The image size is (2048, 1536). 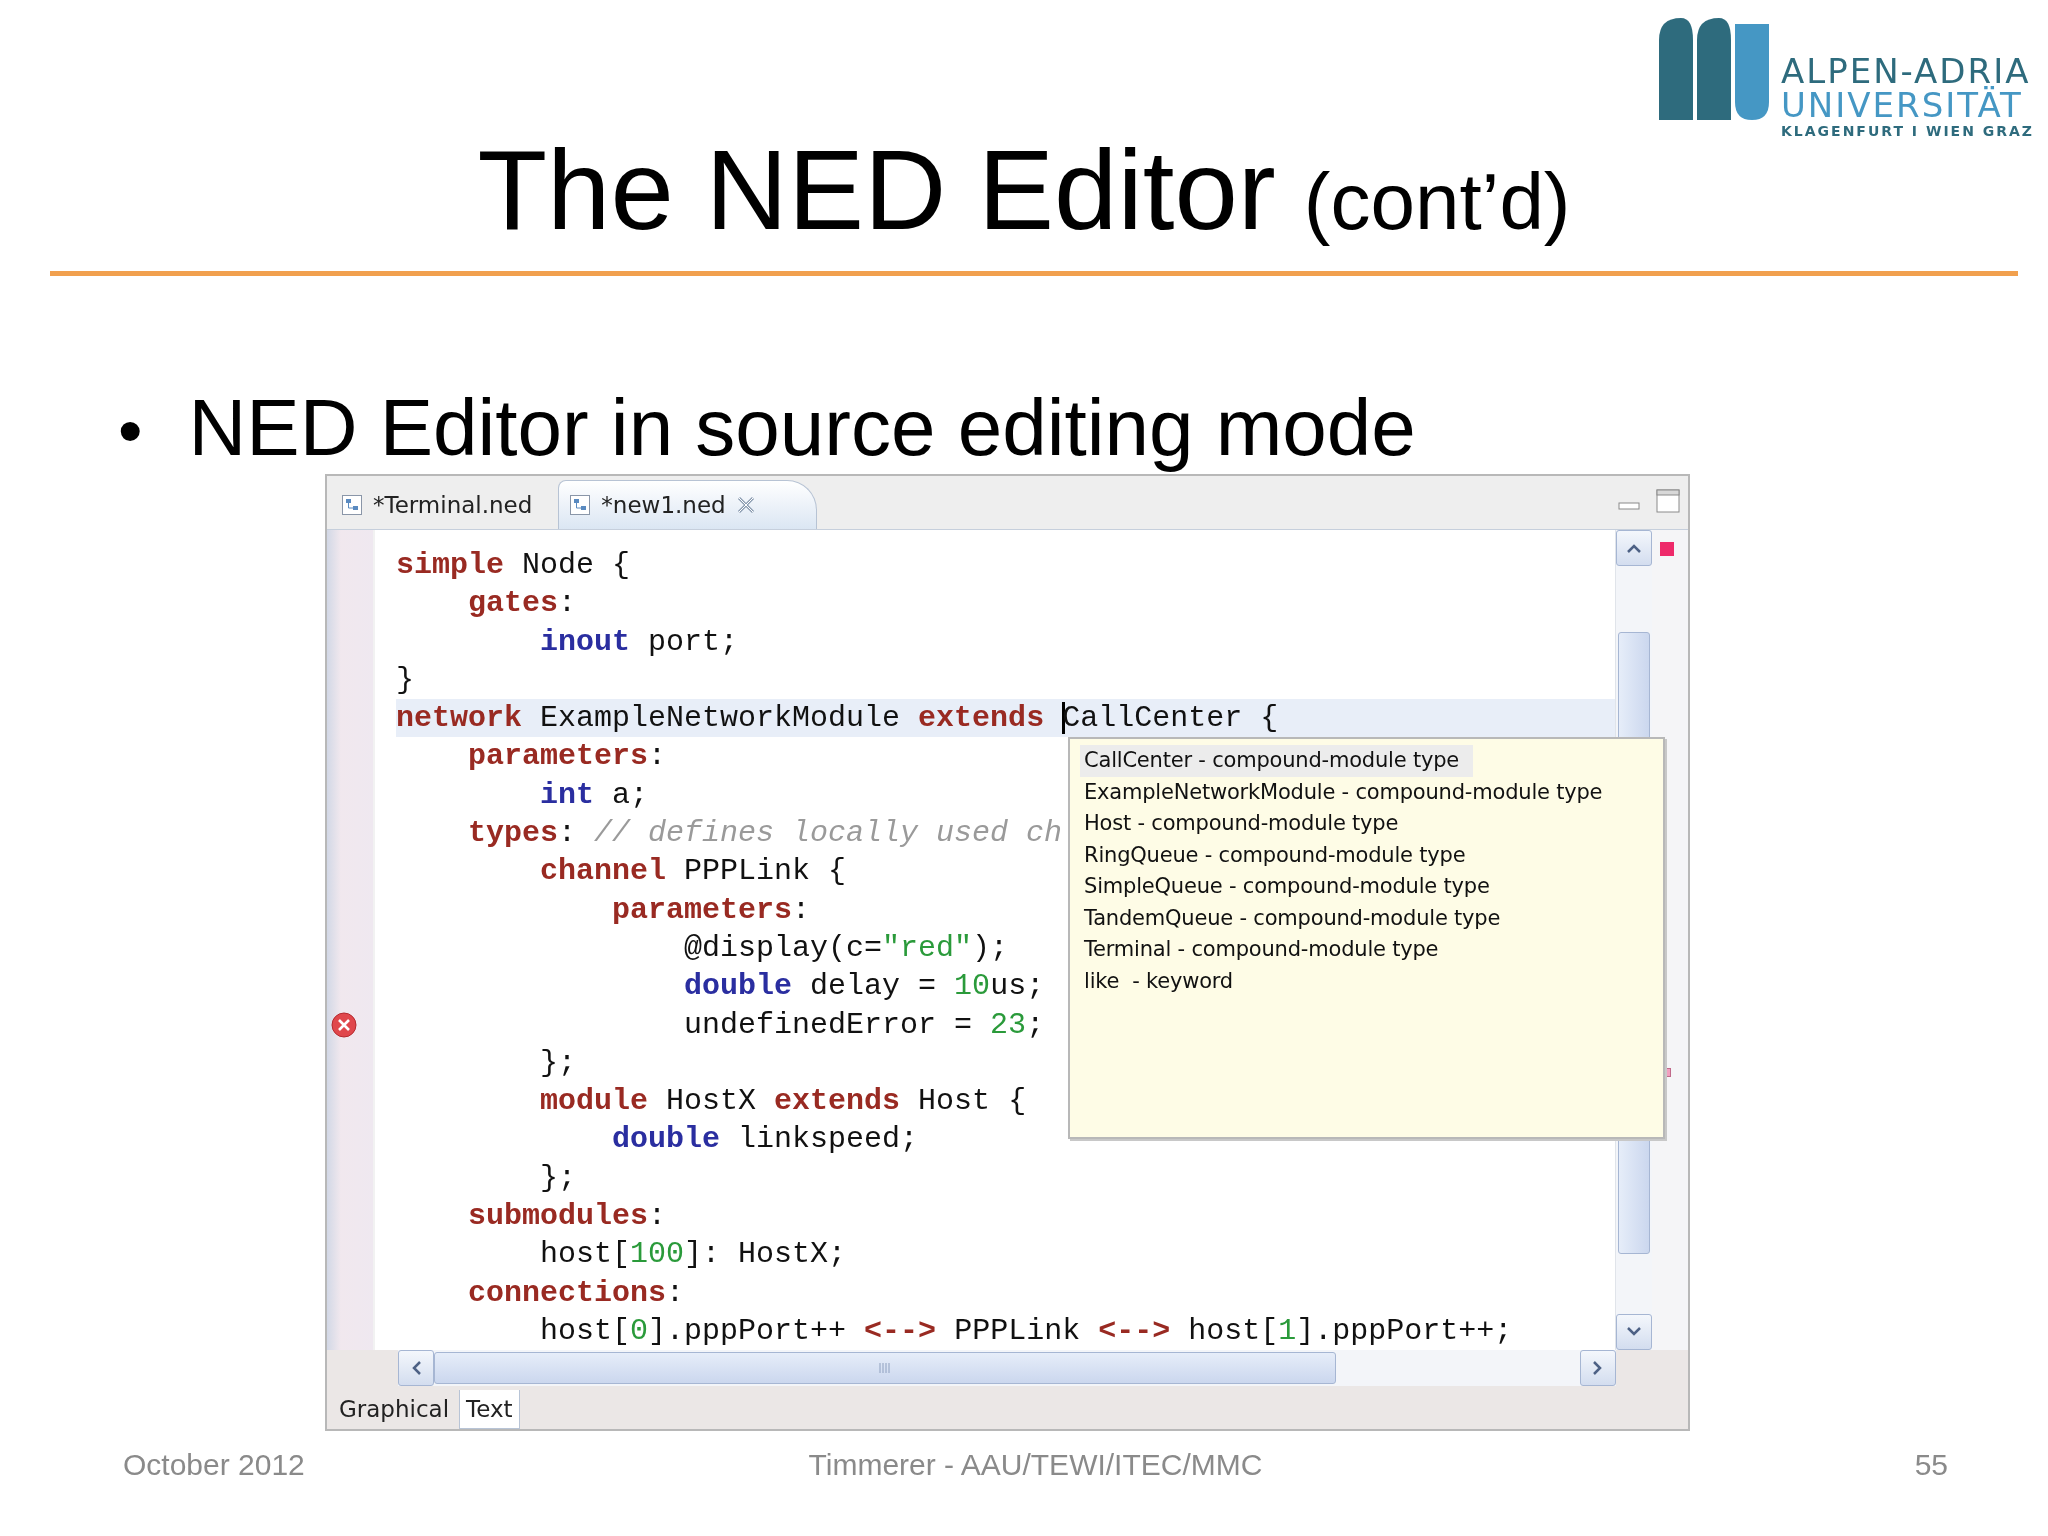 What do you see at coordinates (522, 604) in the screenshot?
I see `code-line: gates:` at bounding box center [522, 604].